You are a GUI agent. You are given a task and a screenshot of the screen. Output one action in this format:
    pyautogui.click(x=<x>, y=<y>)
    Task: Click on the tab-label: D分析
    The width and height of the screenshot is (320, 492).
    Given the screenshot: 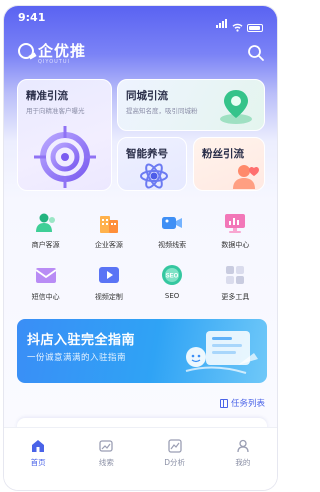 What is the action you would take?
    pyautogui.click(x=175, y=462)
    